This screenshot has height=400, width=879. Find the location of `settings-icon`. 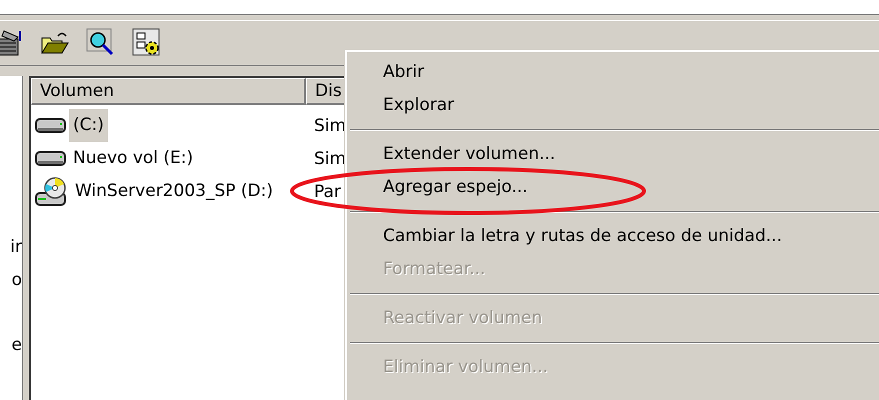

settings-icon is located at coordinates (147, 43).